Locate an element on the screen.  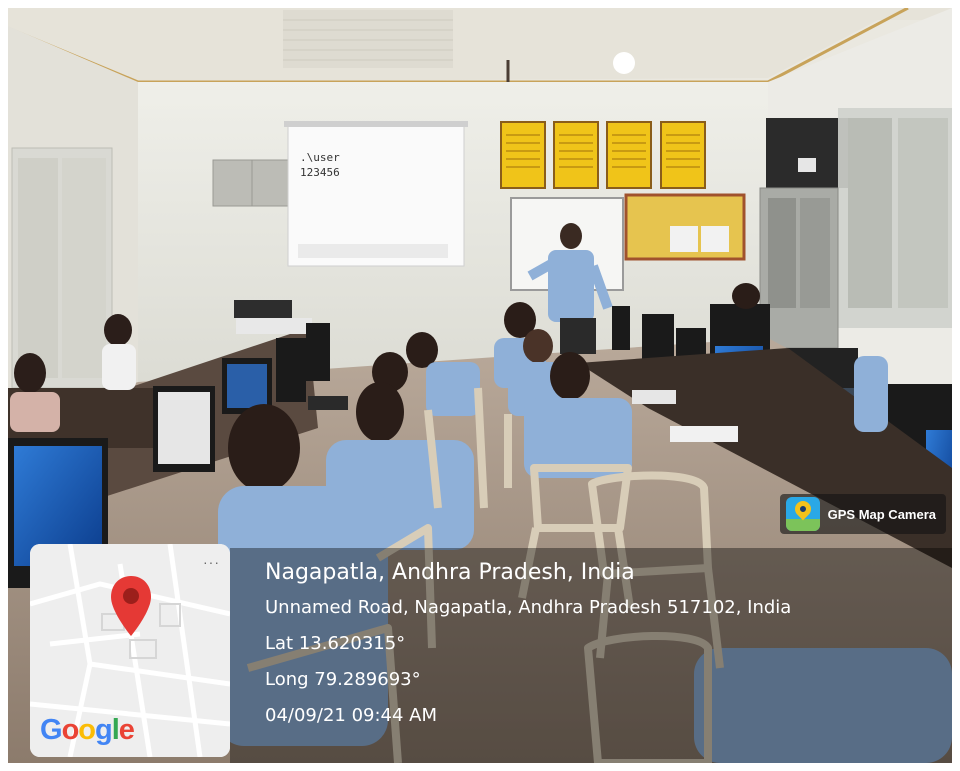
map-more-icon: ··· is located at coordinates (211, 562).